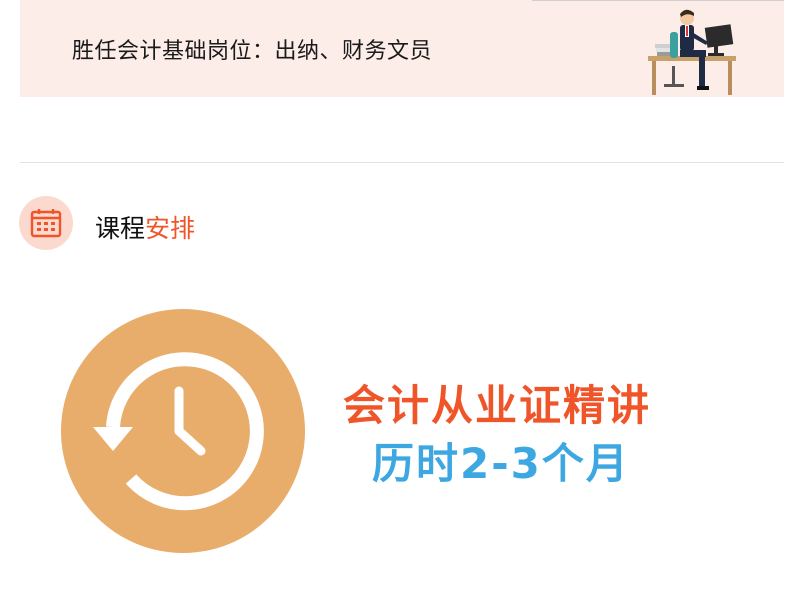 The image size is (795, 595). Describe the element at coordinates (501, 463) in the screenshot. I see `promo-line-2: 历时2-3个月` at that location.